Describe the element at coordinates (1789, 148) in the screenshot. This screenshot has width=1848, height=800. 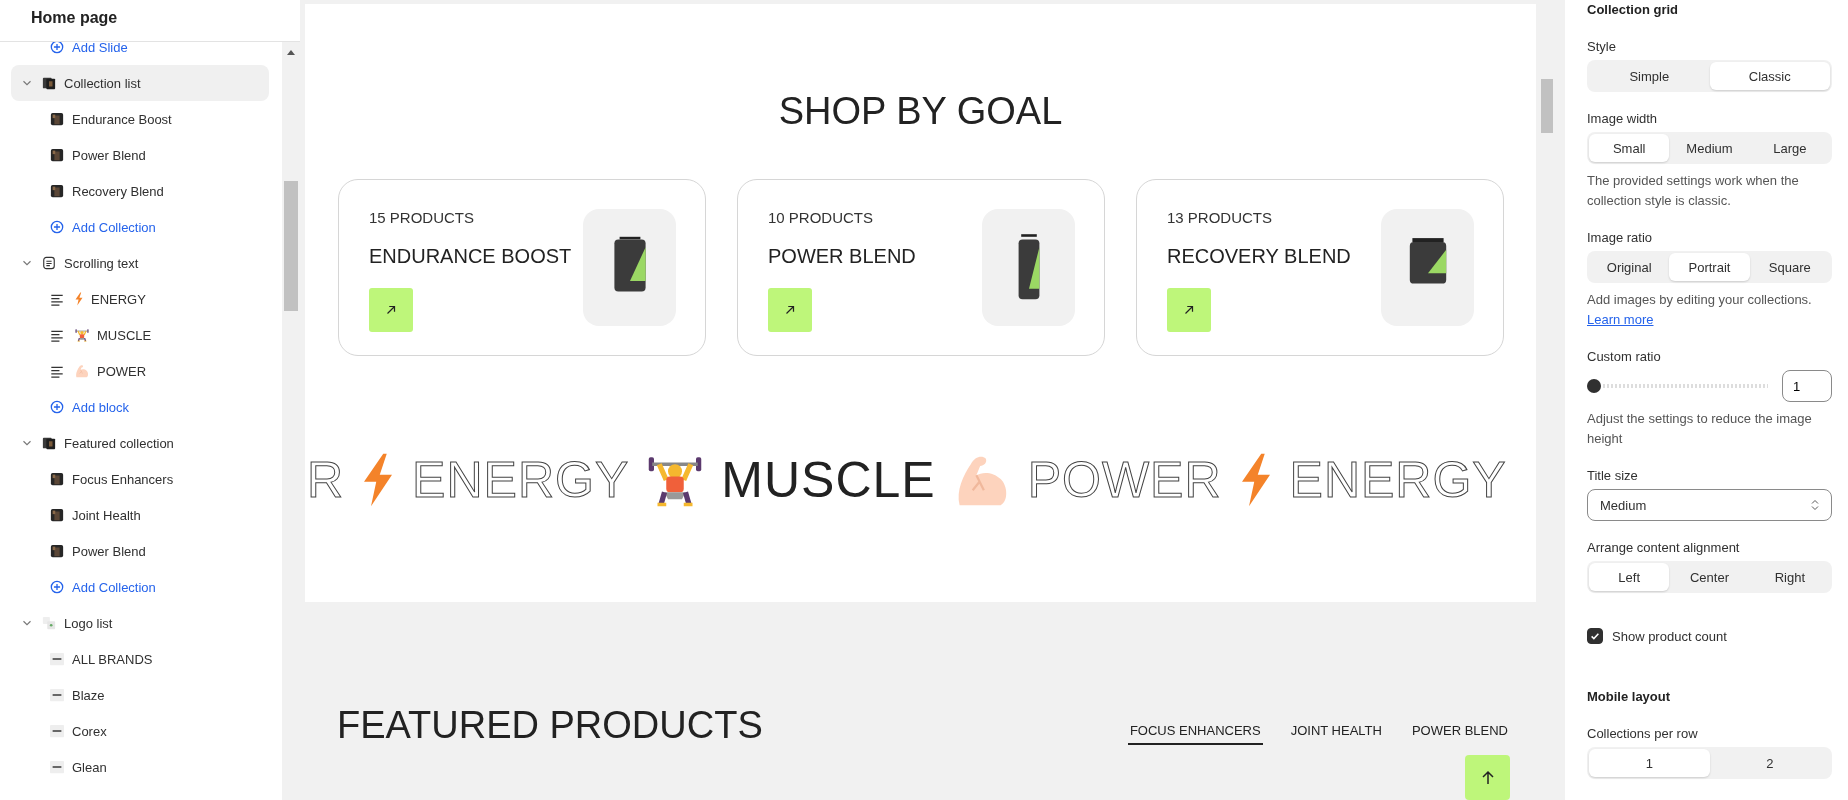
I see `segment-option: Large` at that location.